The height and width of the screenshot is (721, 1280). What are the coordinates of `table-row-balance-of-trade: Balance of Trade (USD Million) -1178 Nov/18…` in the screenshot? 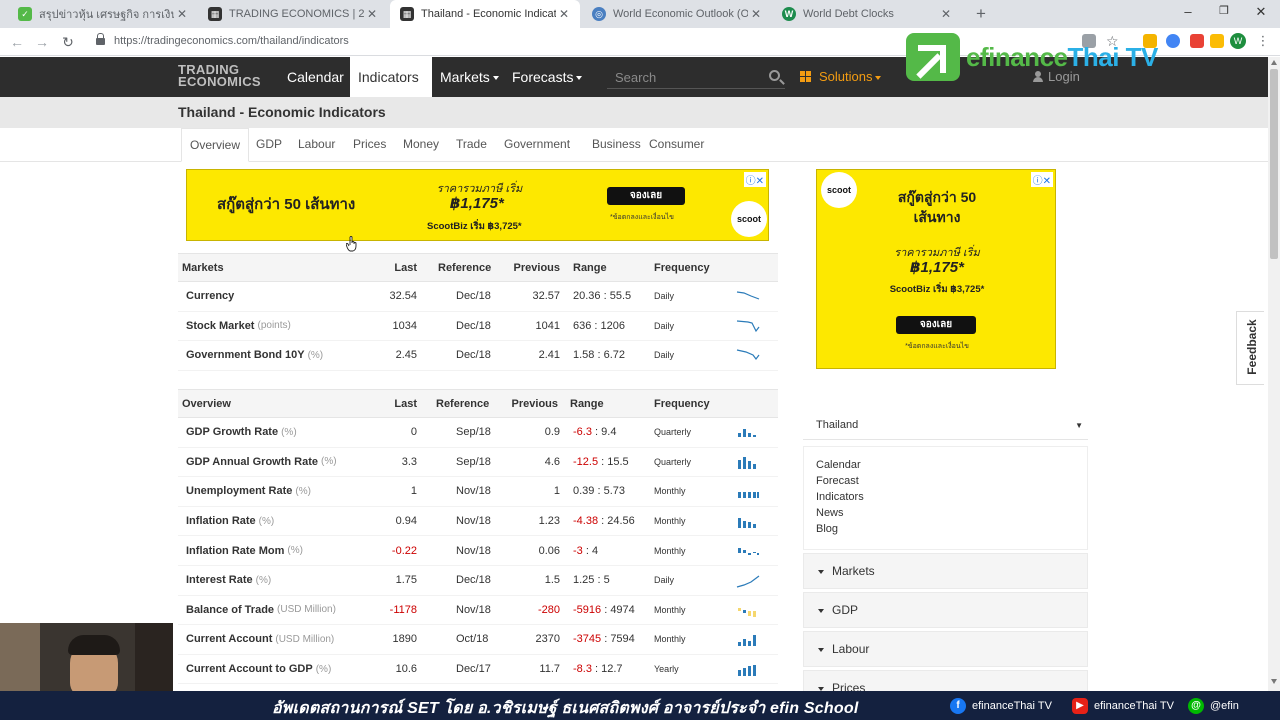 It's located at (478, 611).